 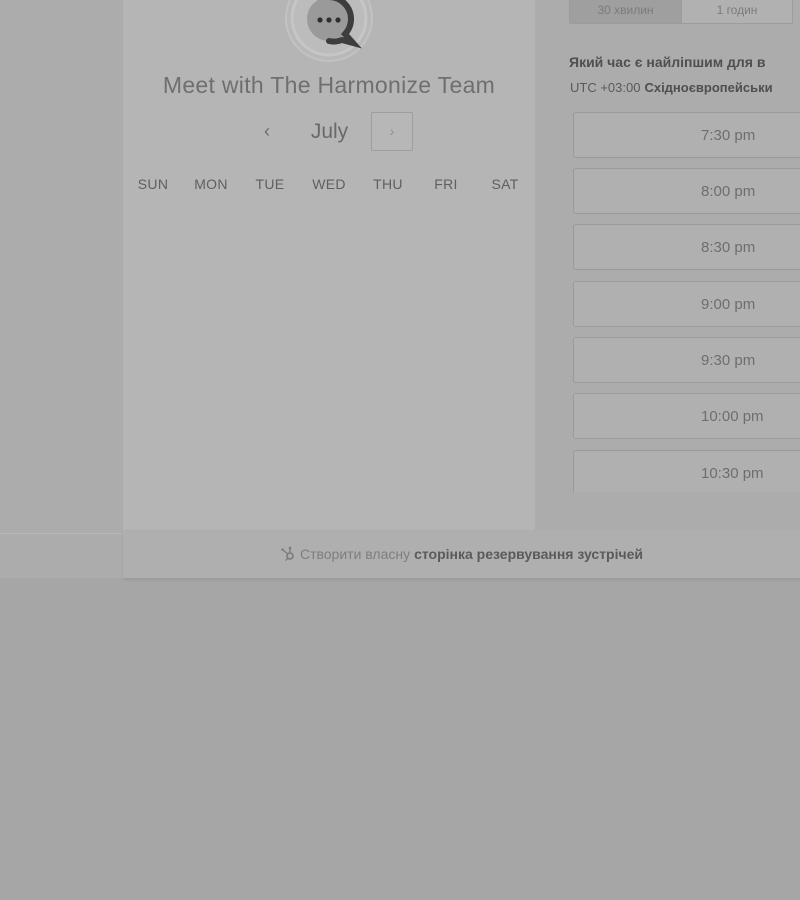 I want to click on chat-avatar-icon, so click(x=329, y=30).